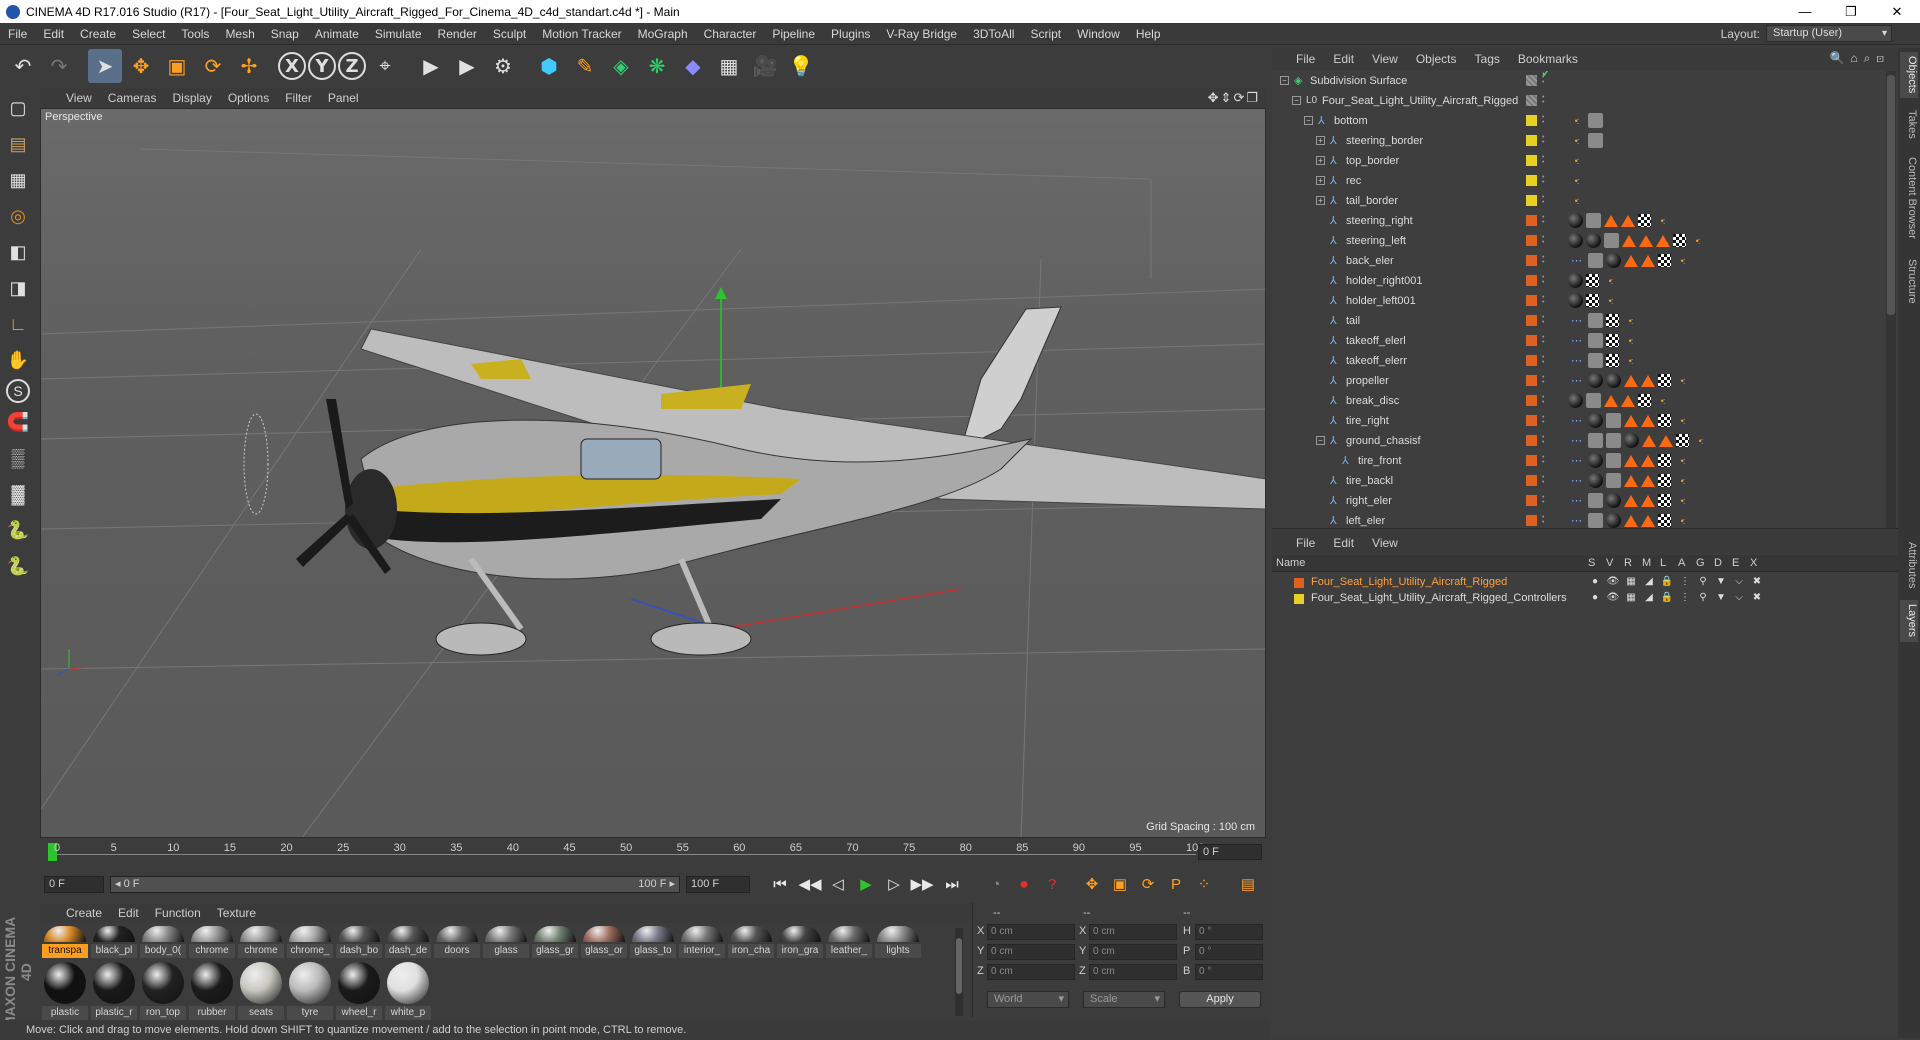  What do you see at coordinates (1851, 11) in the screenshot?
I see `restore-button: ❐` at bounding box center [1851, 11].